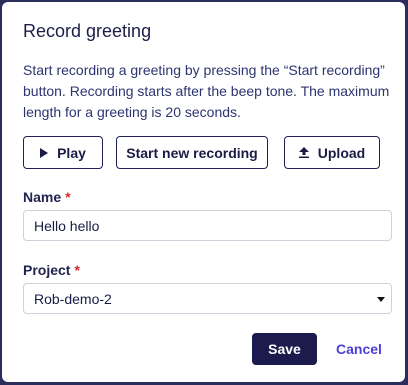 This screenshot has height=385, width=408. Describe the element at coordinates (67, 225) in the screenshot. I see `name-input-value: Hello hello` at that location.